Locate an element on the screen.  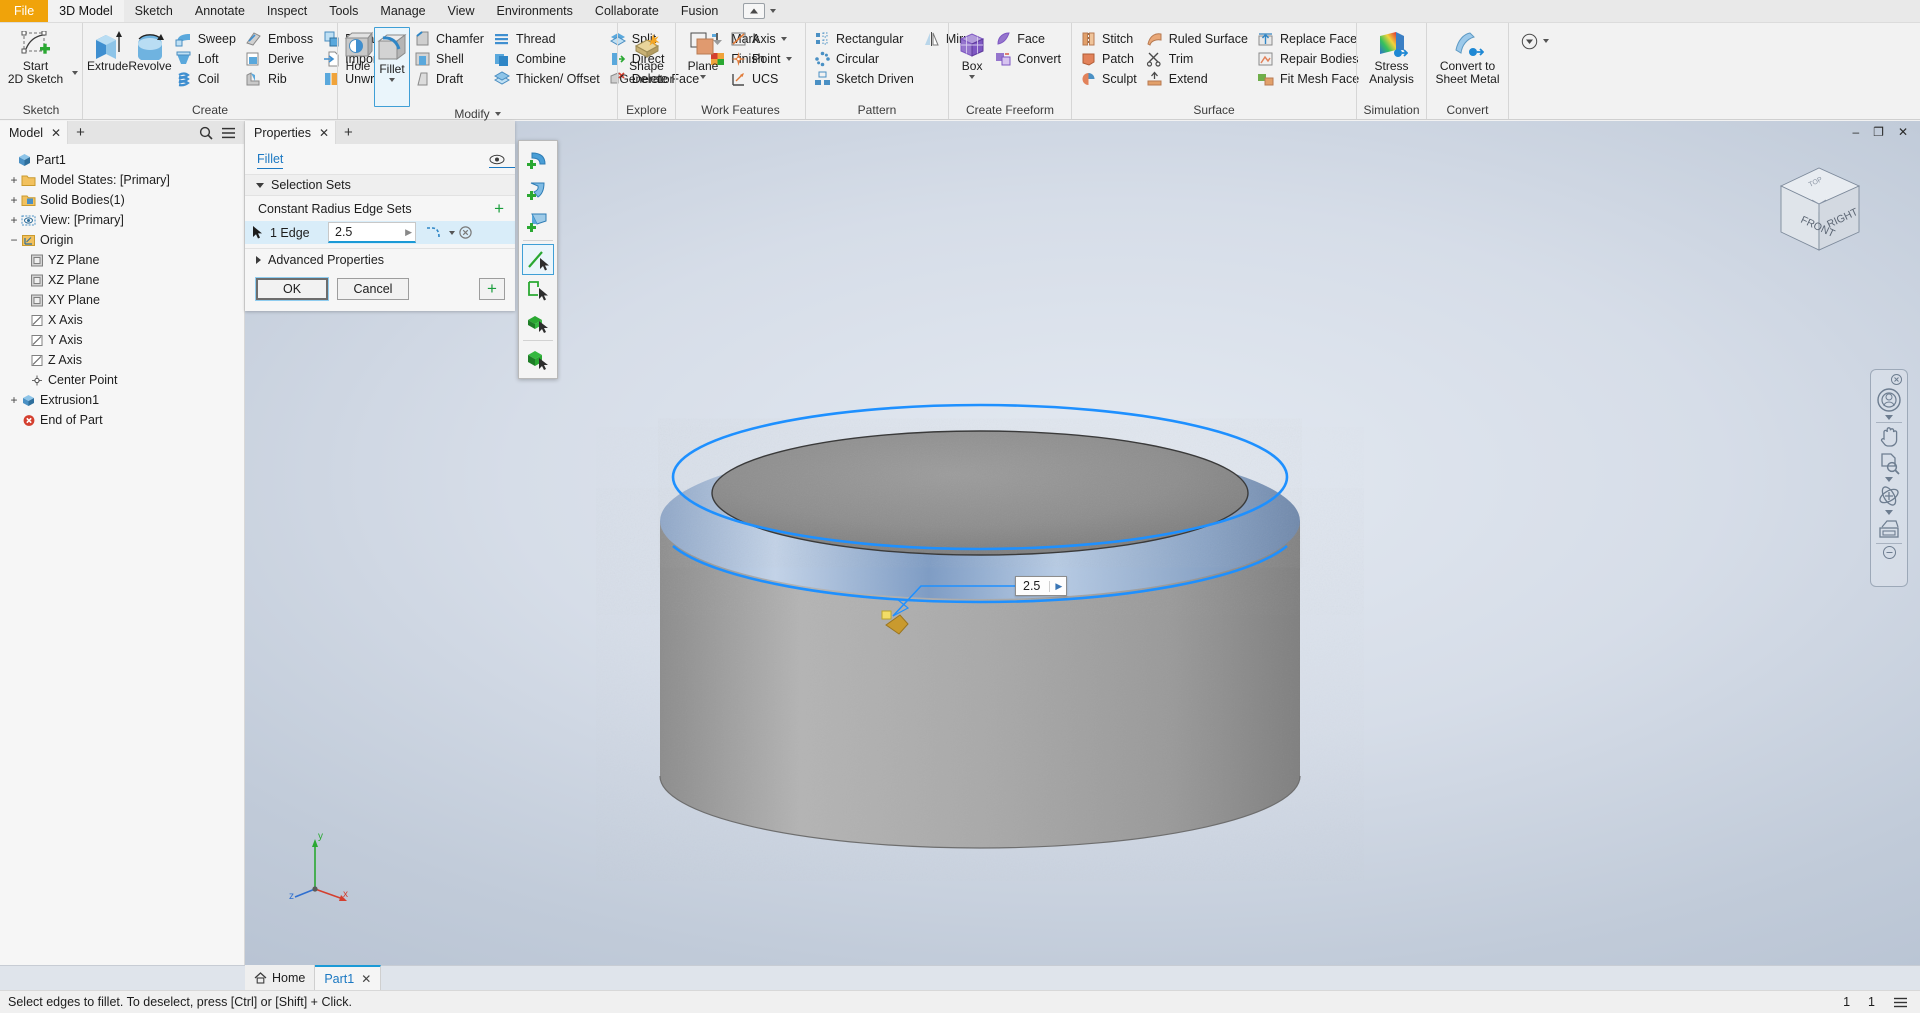
fillet-dimension-callout: 2.5 ▶ is located at coordinates (1041, 586).